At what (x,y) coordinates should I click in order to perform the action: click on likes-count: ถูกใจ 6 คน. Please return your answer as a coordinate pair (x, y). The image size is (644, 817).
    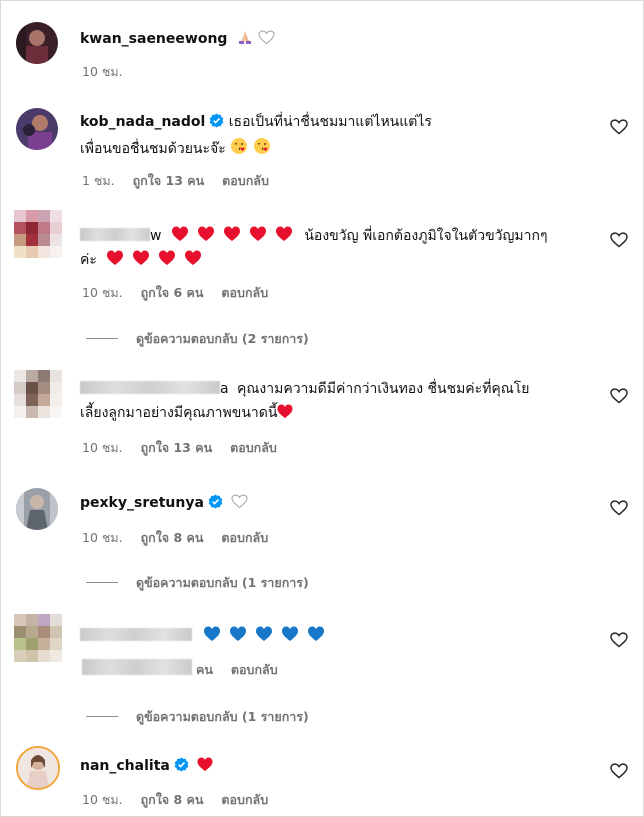
    Looking at the image, I should click on (172, 292).